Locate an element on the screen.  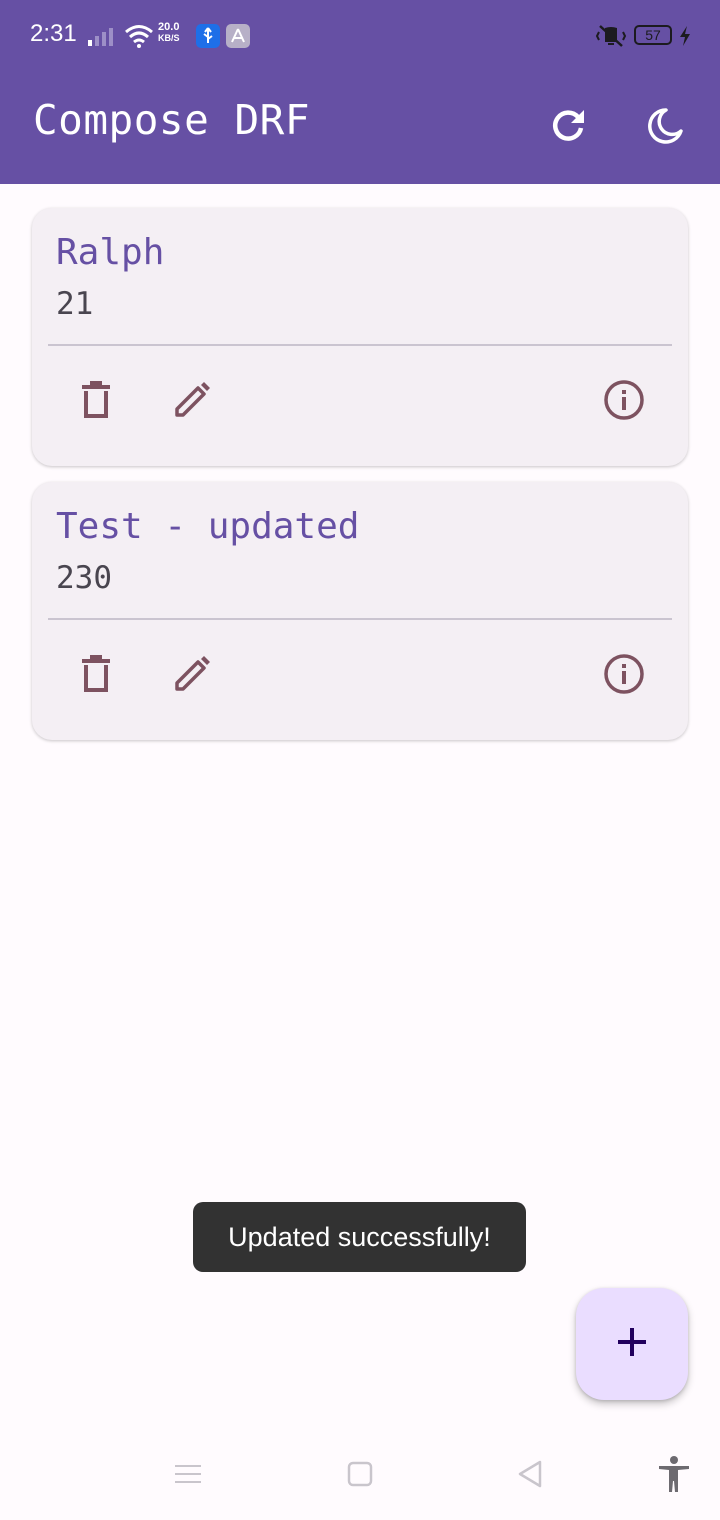
item-value: 21 is located at coordinates (75, 304).